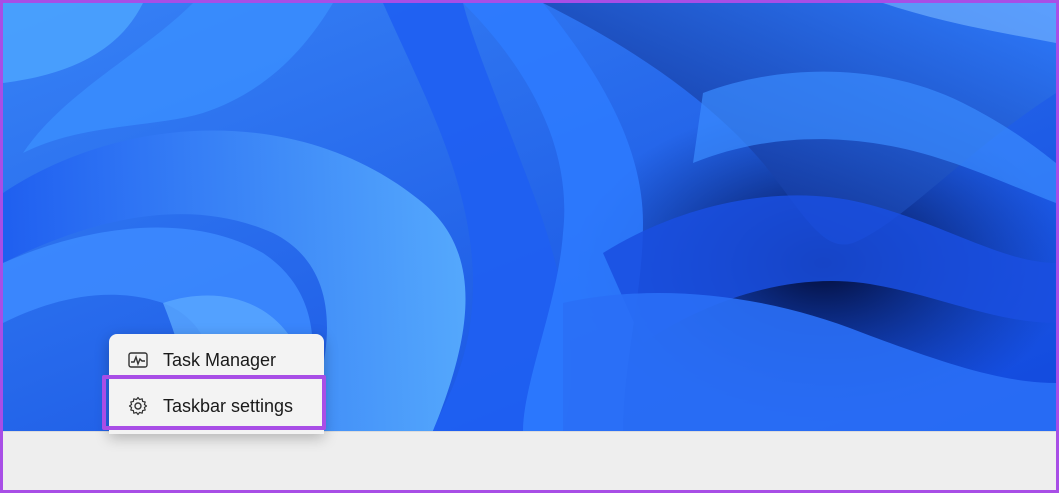 This screenshot has height=493, width=1059. Describe the element at coordinates (138, 406) in the screenshot. I see `gear-icon` at that location.